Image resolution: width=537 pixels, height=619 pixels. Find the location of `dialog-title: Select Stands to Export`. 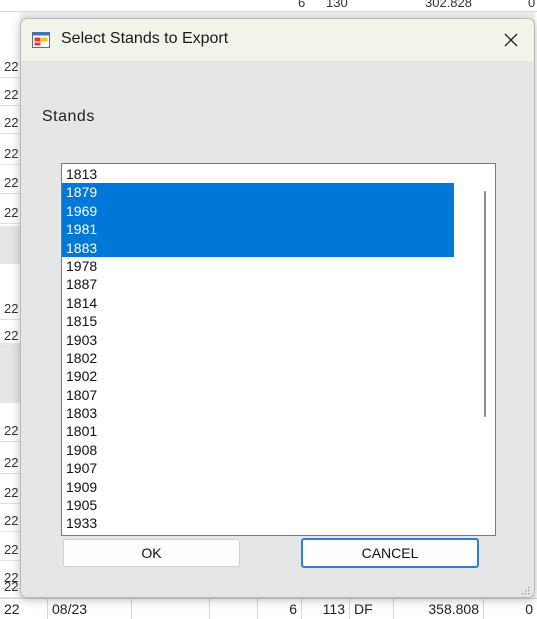

dialog-title: Select Stands to Export is located at coordinates (145, 38).